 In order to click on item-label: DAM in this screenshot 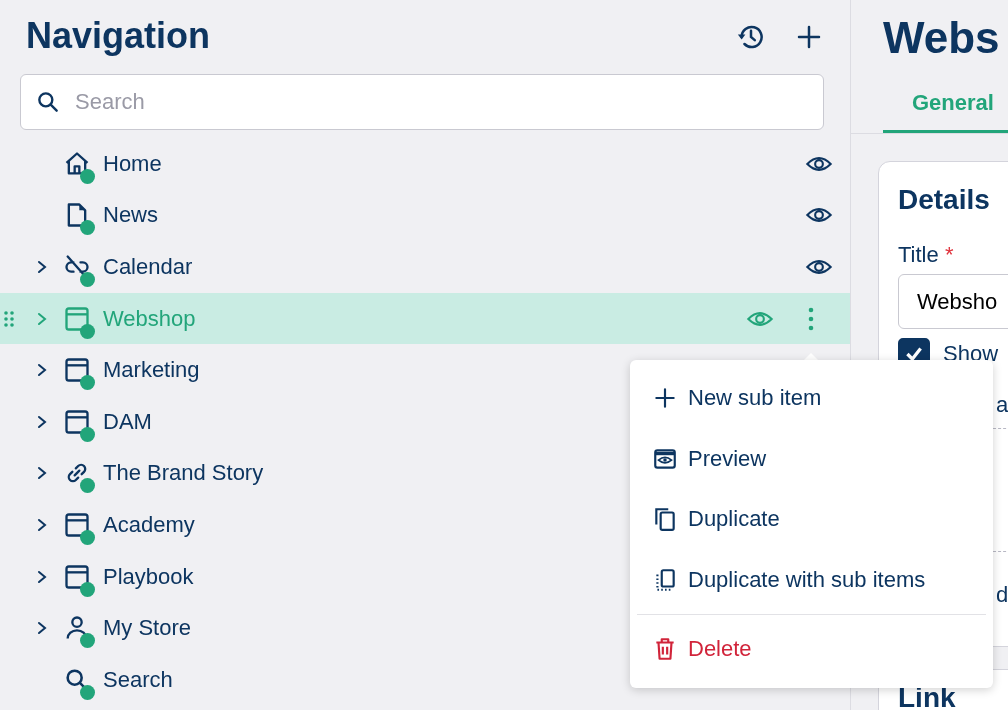, I will do `click(127, 421)`.